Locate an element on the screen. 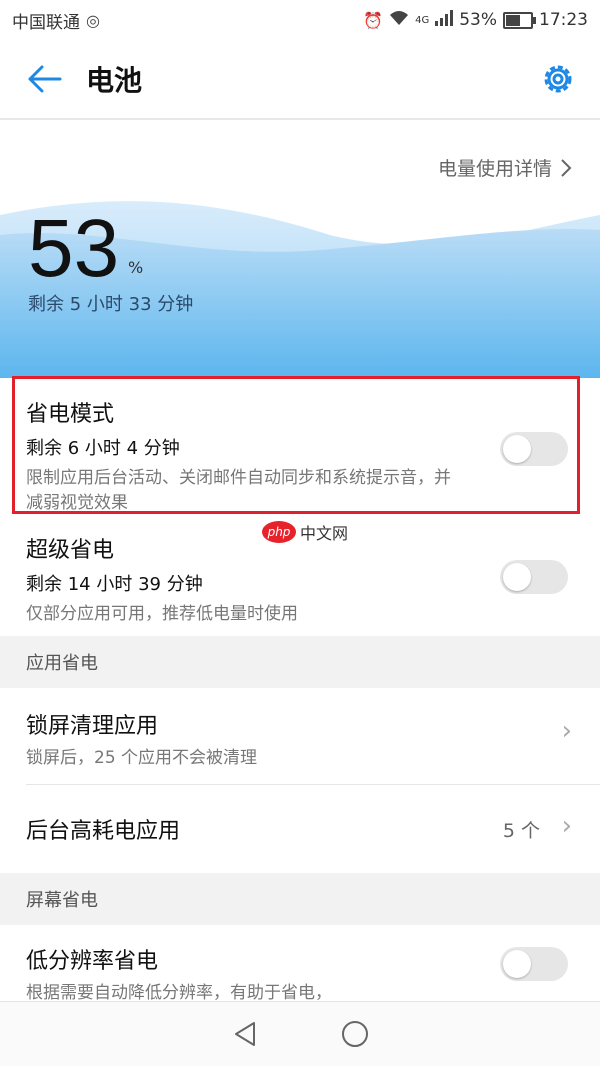 The height and width of the screenshot is (1066, 600). clock: 17:23 is located at coordinates (563, 20).